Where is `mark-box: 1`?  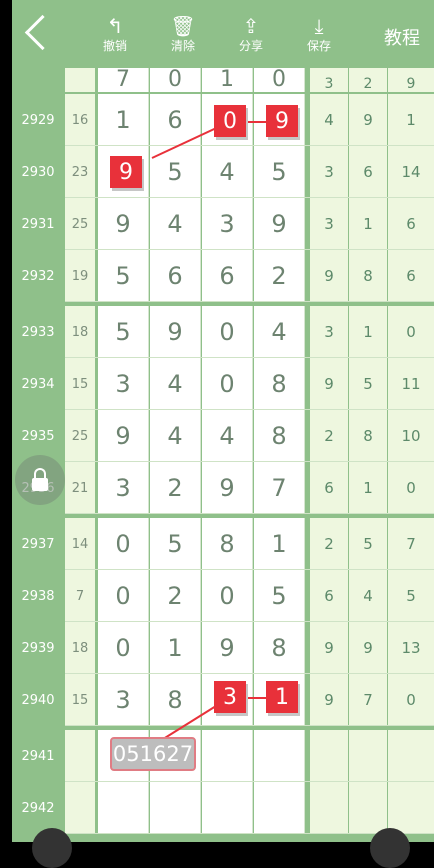
mark-box: 1 is located at coordinates (282, 697).